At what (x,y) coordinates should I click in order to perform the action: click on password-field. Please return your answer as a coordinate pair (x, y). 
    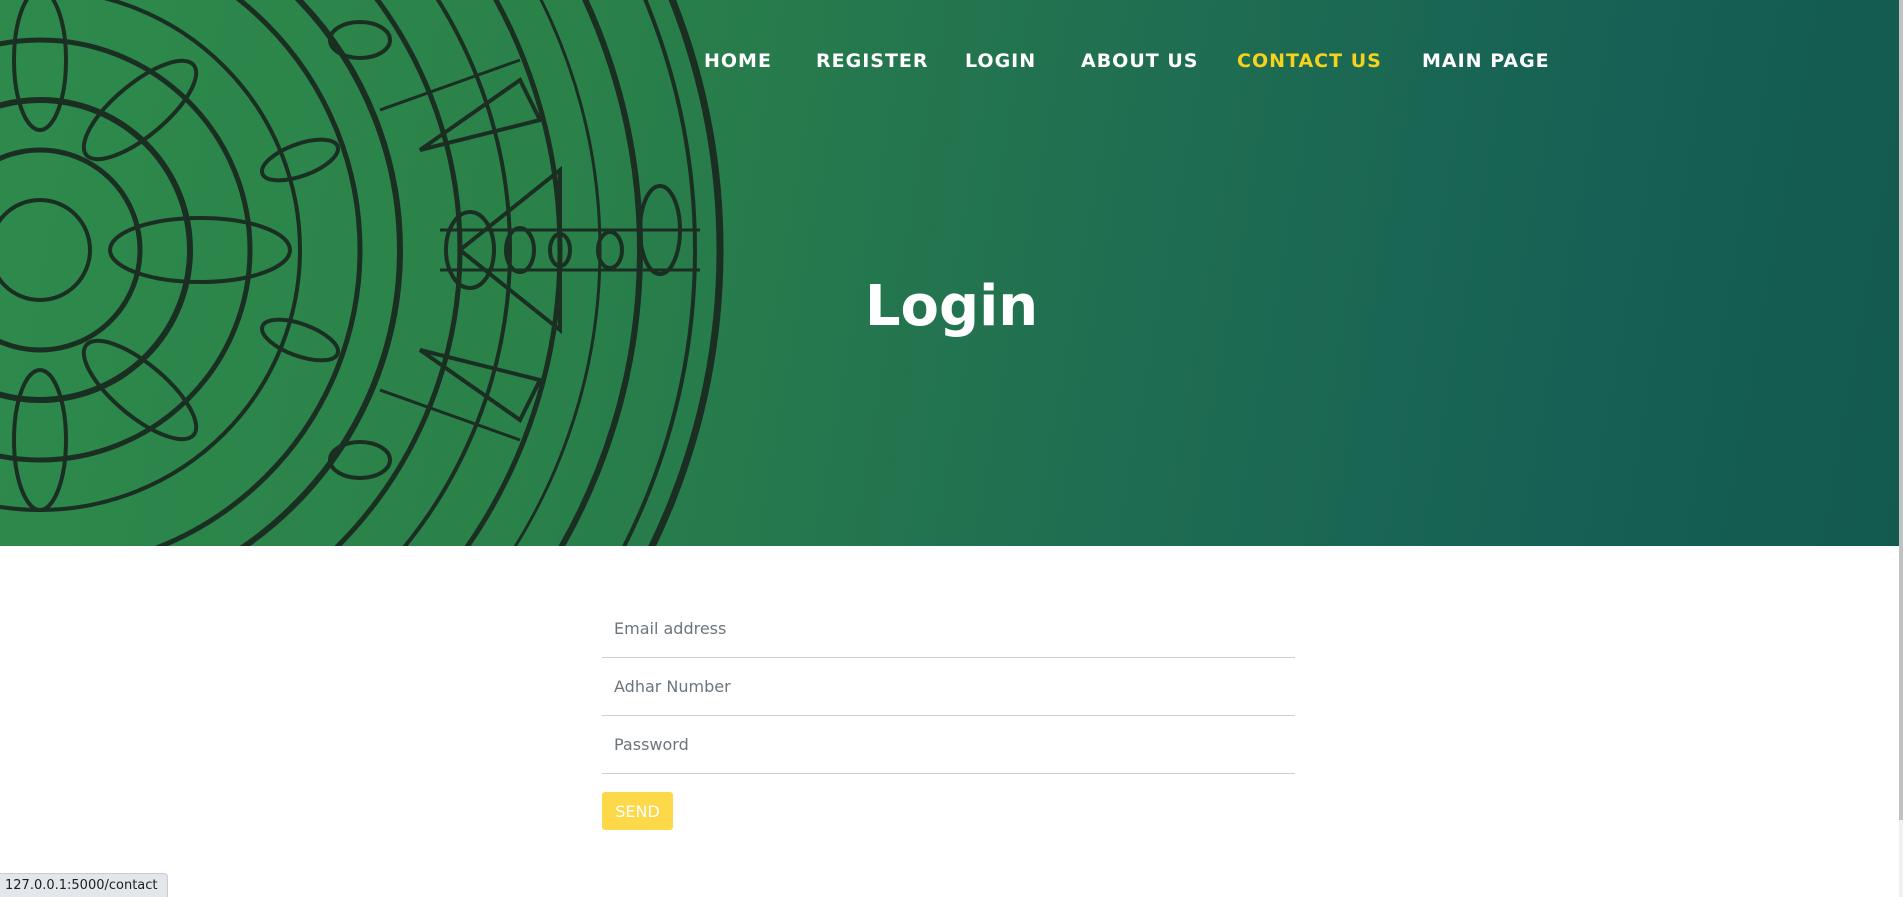
    Looking at the image, I should click on (948, 745).